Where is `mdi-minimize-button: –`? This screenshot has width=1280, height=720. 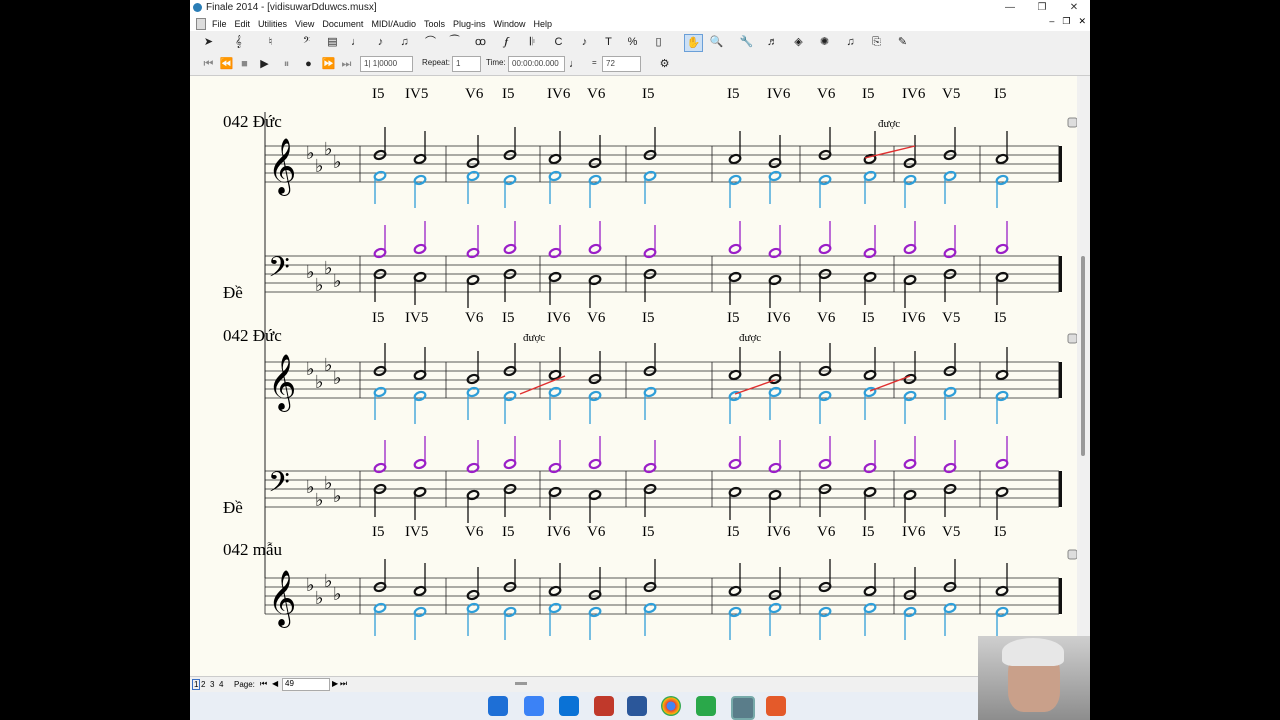
mdi-minimize-button: – is located at coordinates (1051, 21).